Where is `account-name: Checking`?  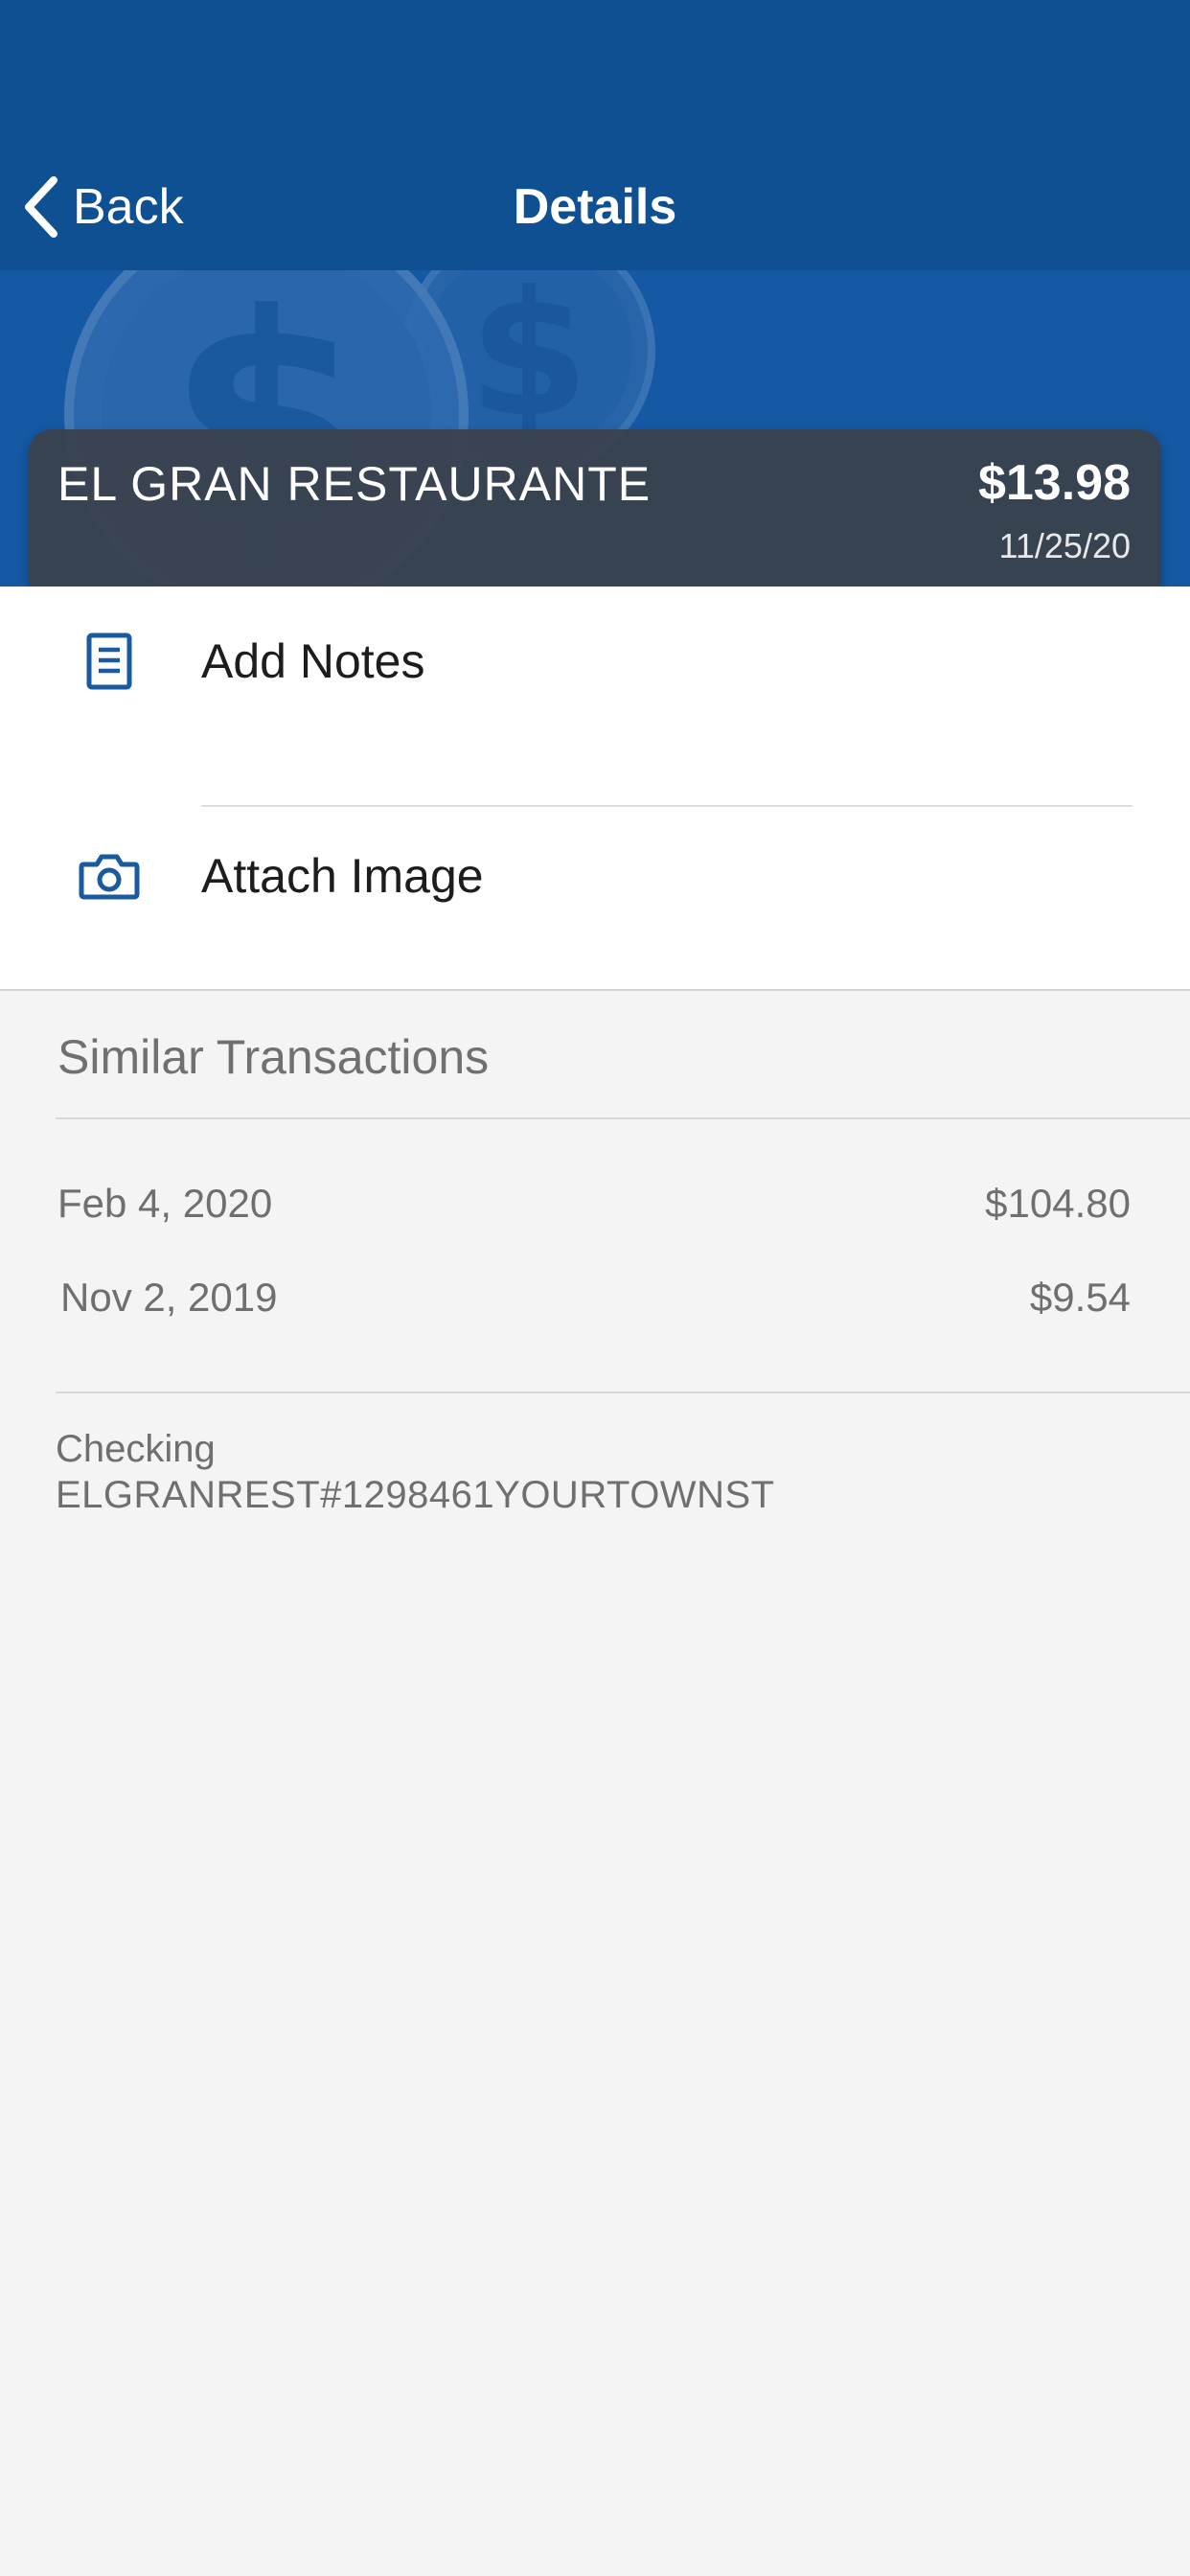 account-name: Checking is located at coordinates (136, 1449).